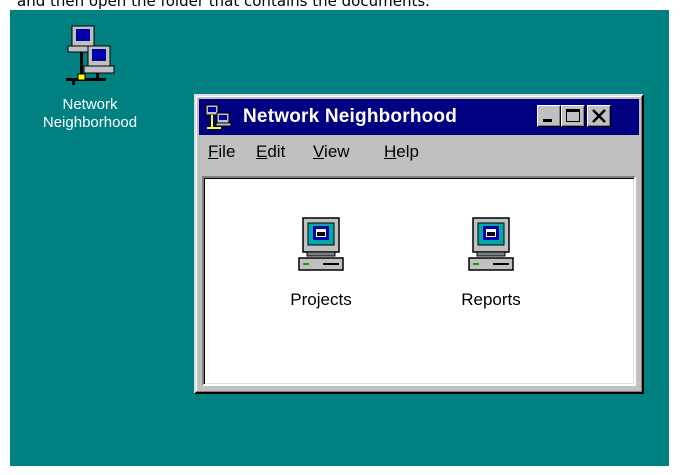 Image resolution: width=680 pixels, height=475 pixels. What do you see at coordinates (321, 299) in the screenshot?
I see `folder-label: Projects` at bounding box center [321, 299].